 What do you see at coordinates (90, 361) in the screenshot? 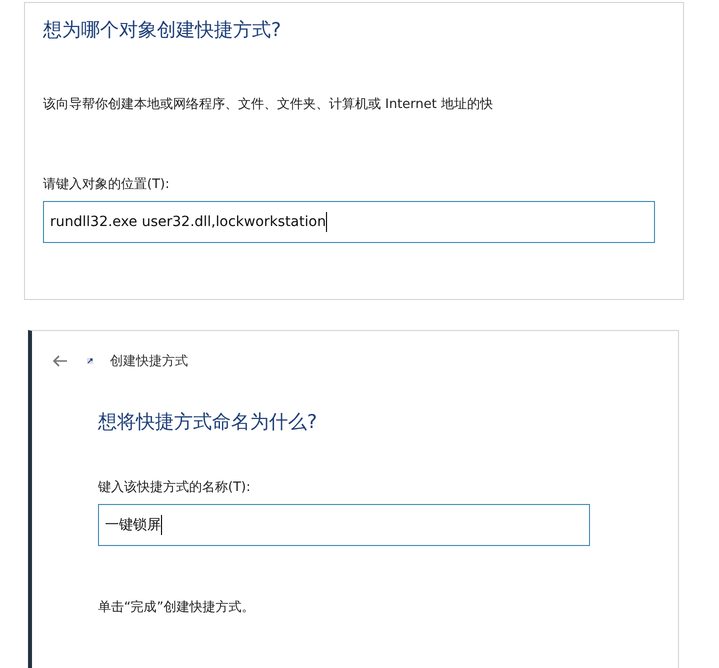
I see `shortcut-icon` at bounding box center [90, 361].